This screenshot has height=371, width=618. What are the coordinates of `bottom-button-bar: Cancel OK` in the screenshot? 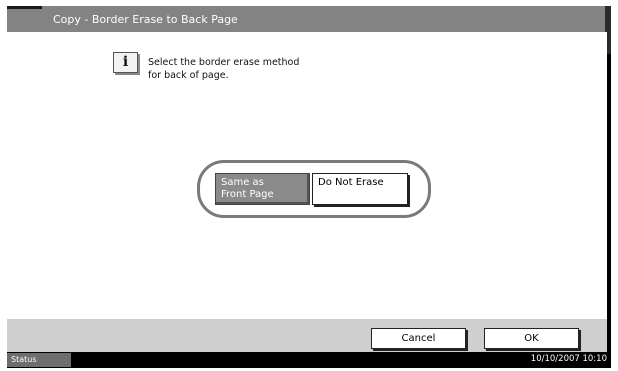 It's located at (307, 335).